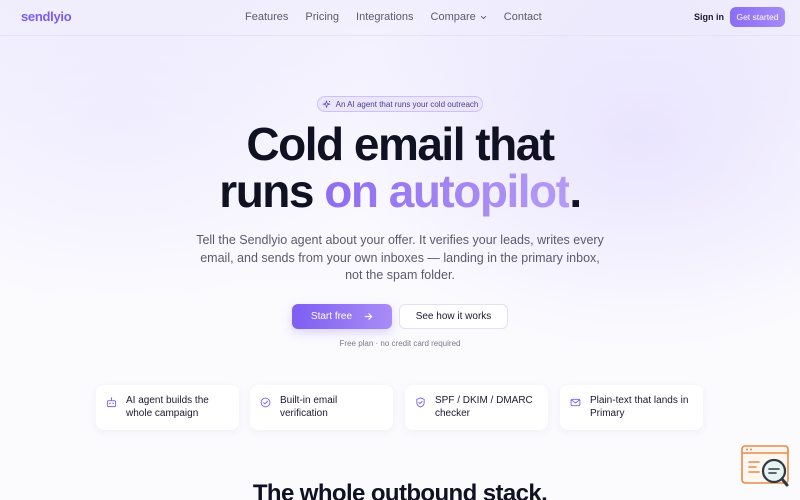 This screenshot has width=800, height=500. Describe the element at coordinates (523, 17) in the screenshot. I see `nav-link-contact: Contact` at that location.